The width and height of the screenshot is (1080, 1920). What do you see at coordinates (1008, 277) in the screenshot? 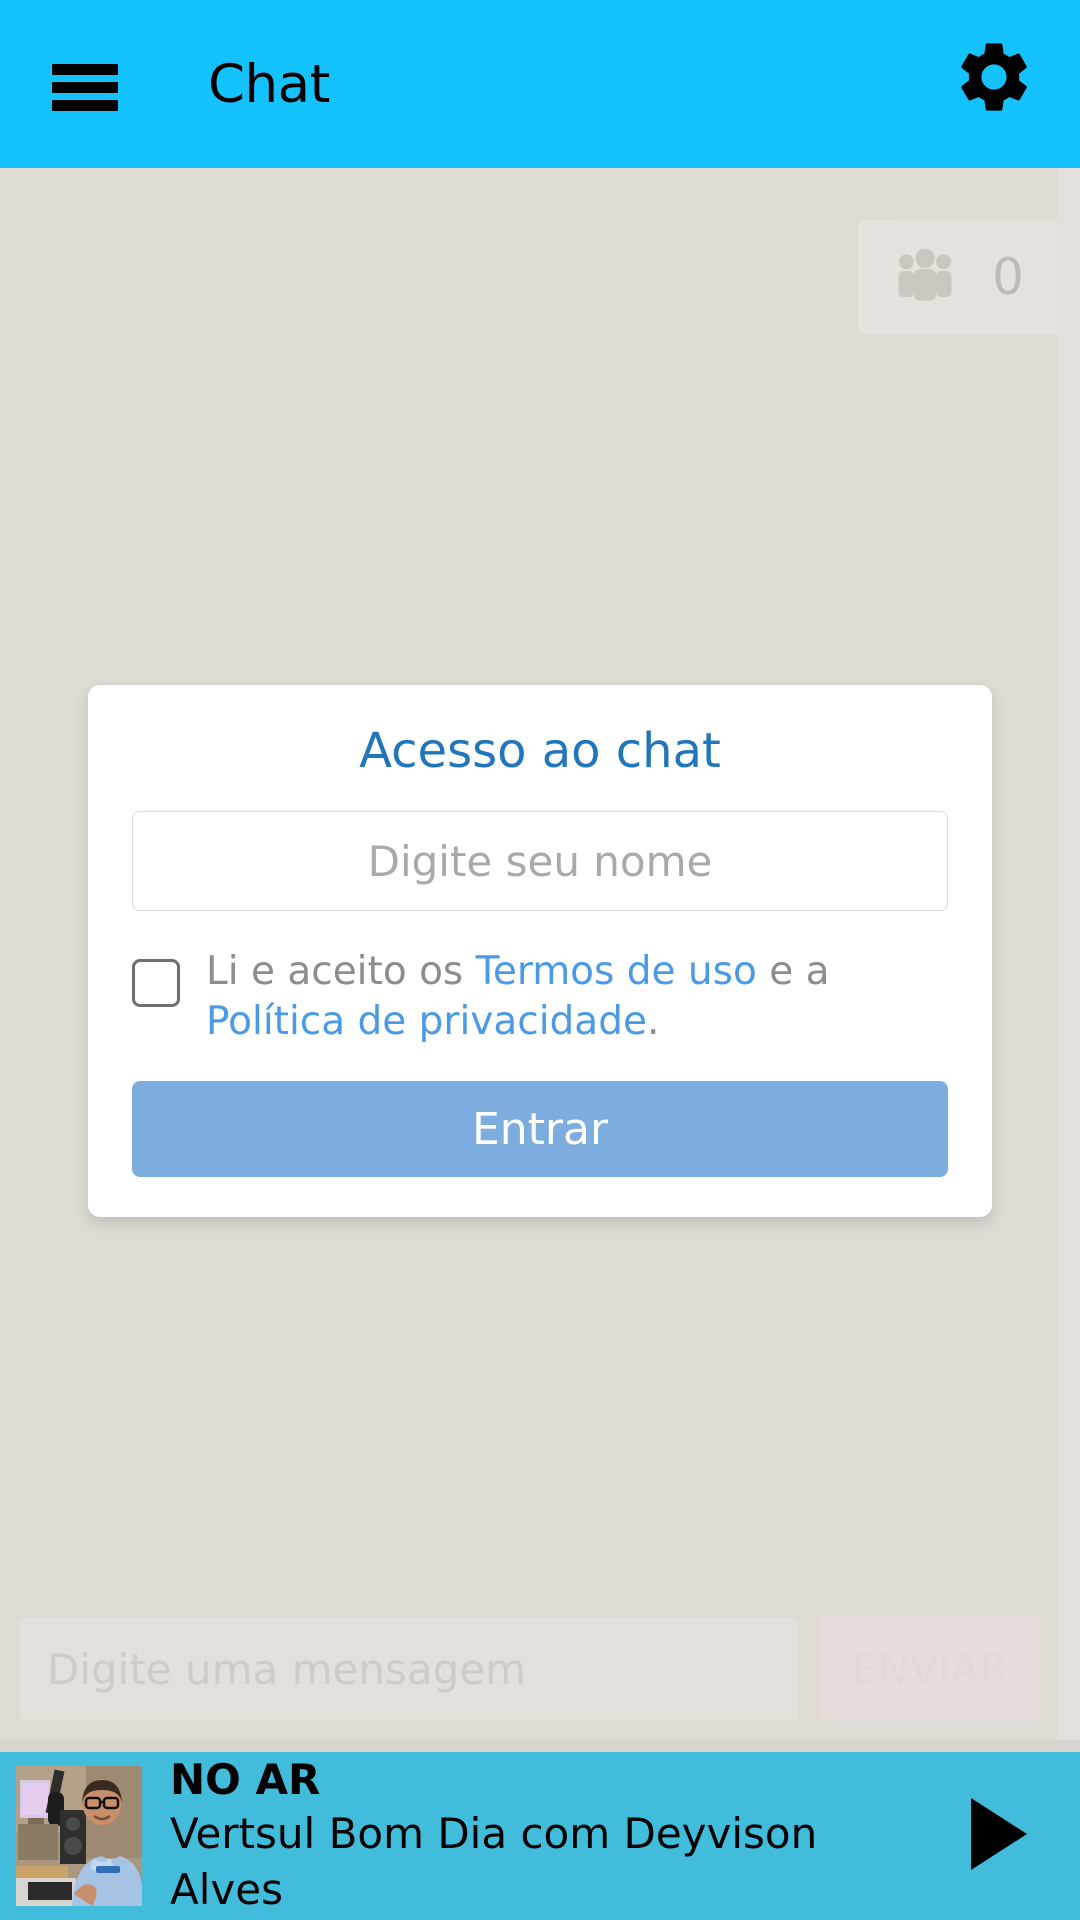
I see `online-users-count: 0` at bounding box center [1008, 277].